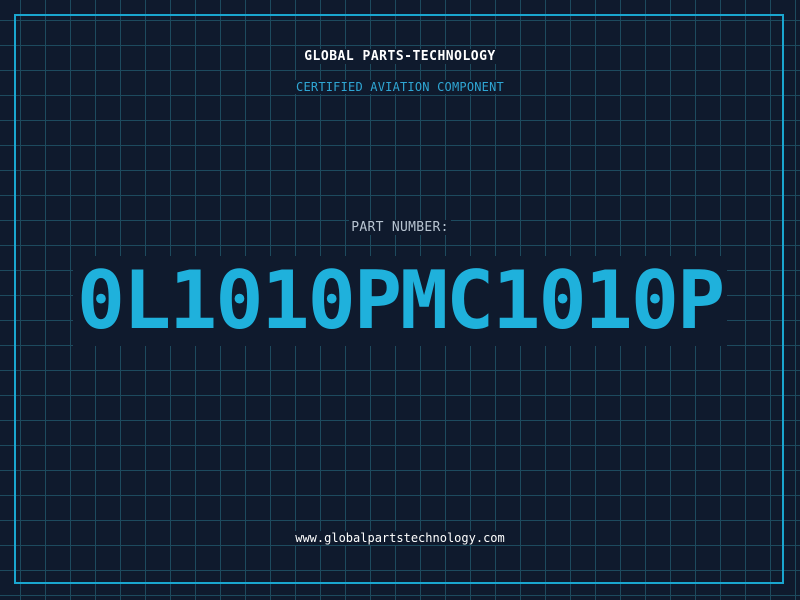  I want to click on tagline: CERTIFIED AVIATION COMPONENT, so click(400, 87).